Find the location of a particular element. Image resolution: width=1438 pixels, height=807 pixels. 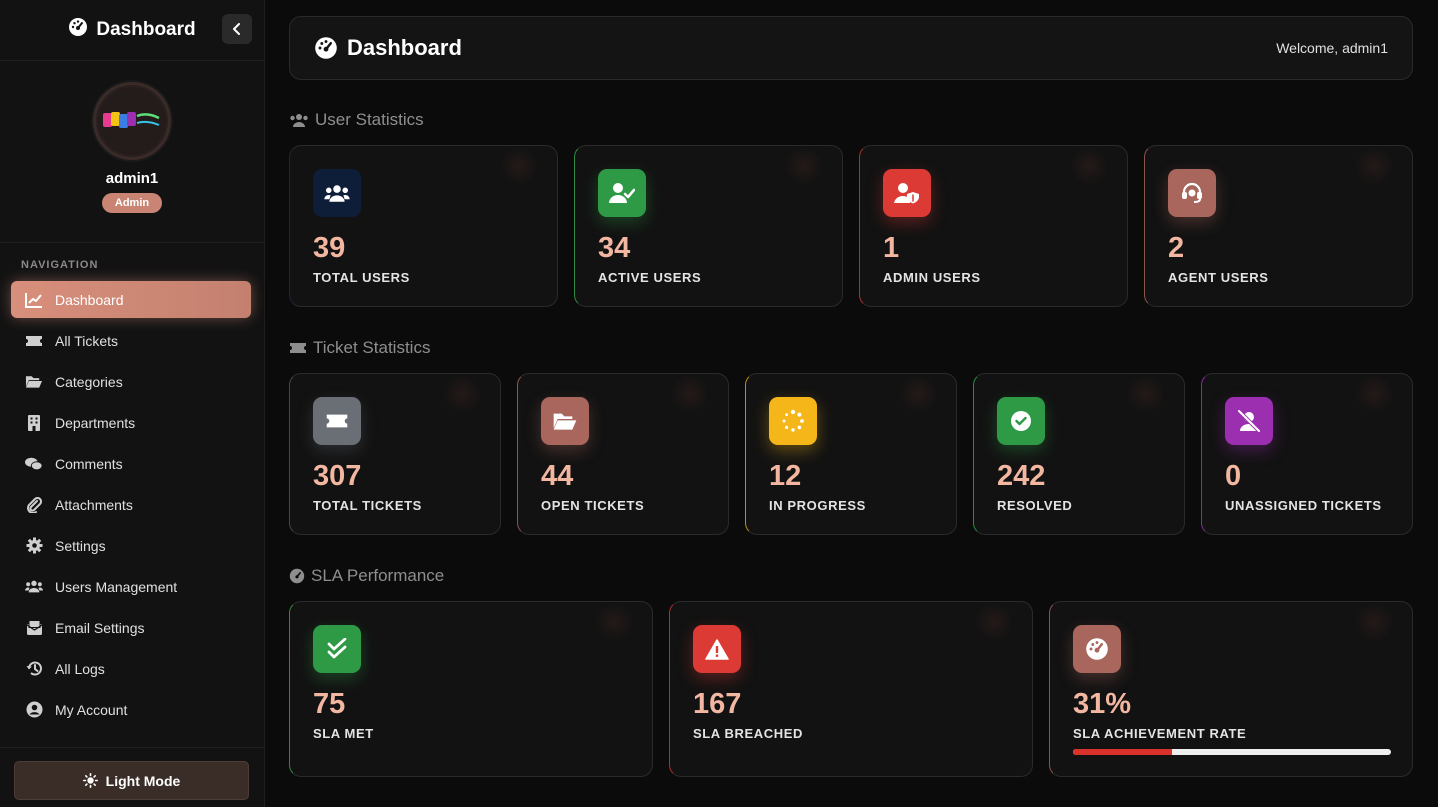

sidebar-item-all-logs: All Logs is located at coordinates (131, 668).